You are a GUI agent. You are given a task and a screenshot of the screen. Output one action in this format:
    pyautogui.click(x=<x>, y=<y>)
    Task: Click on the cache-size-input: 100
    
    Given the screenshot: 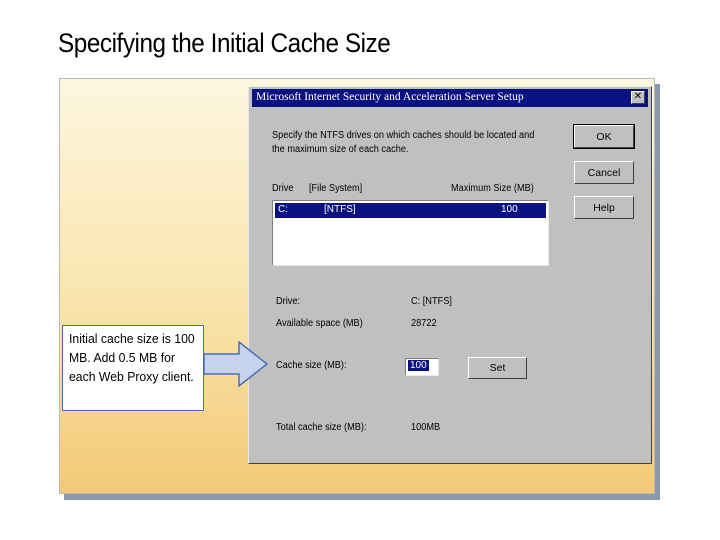 What is the action you would take?
    pyautogui.click(x=422, y=367)
    